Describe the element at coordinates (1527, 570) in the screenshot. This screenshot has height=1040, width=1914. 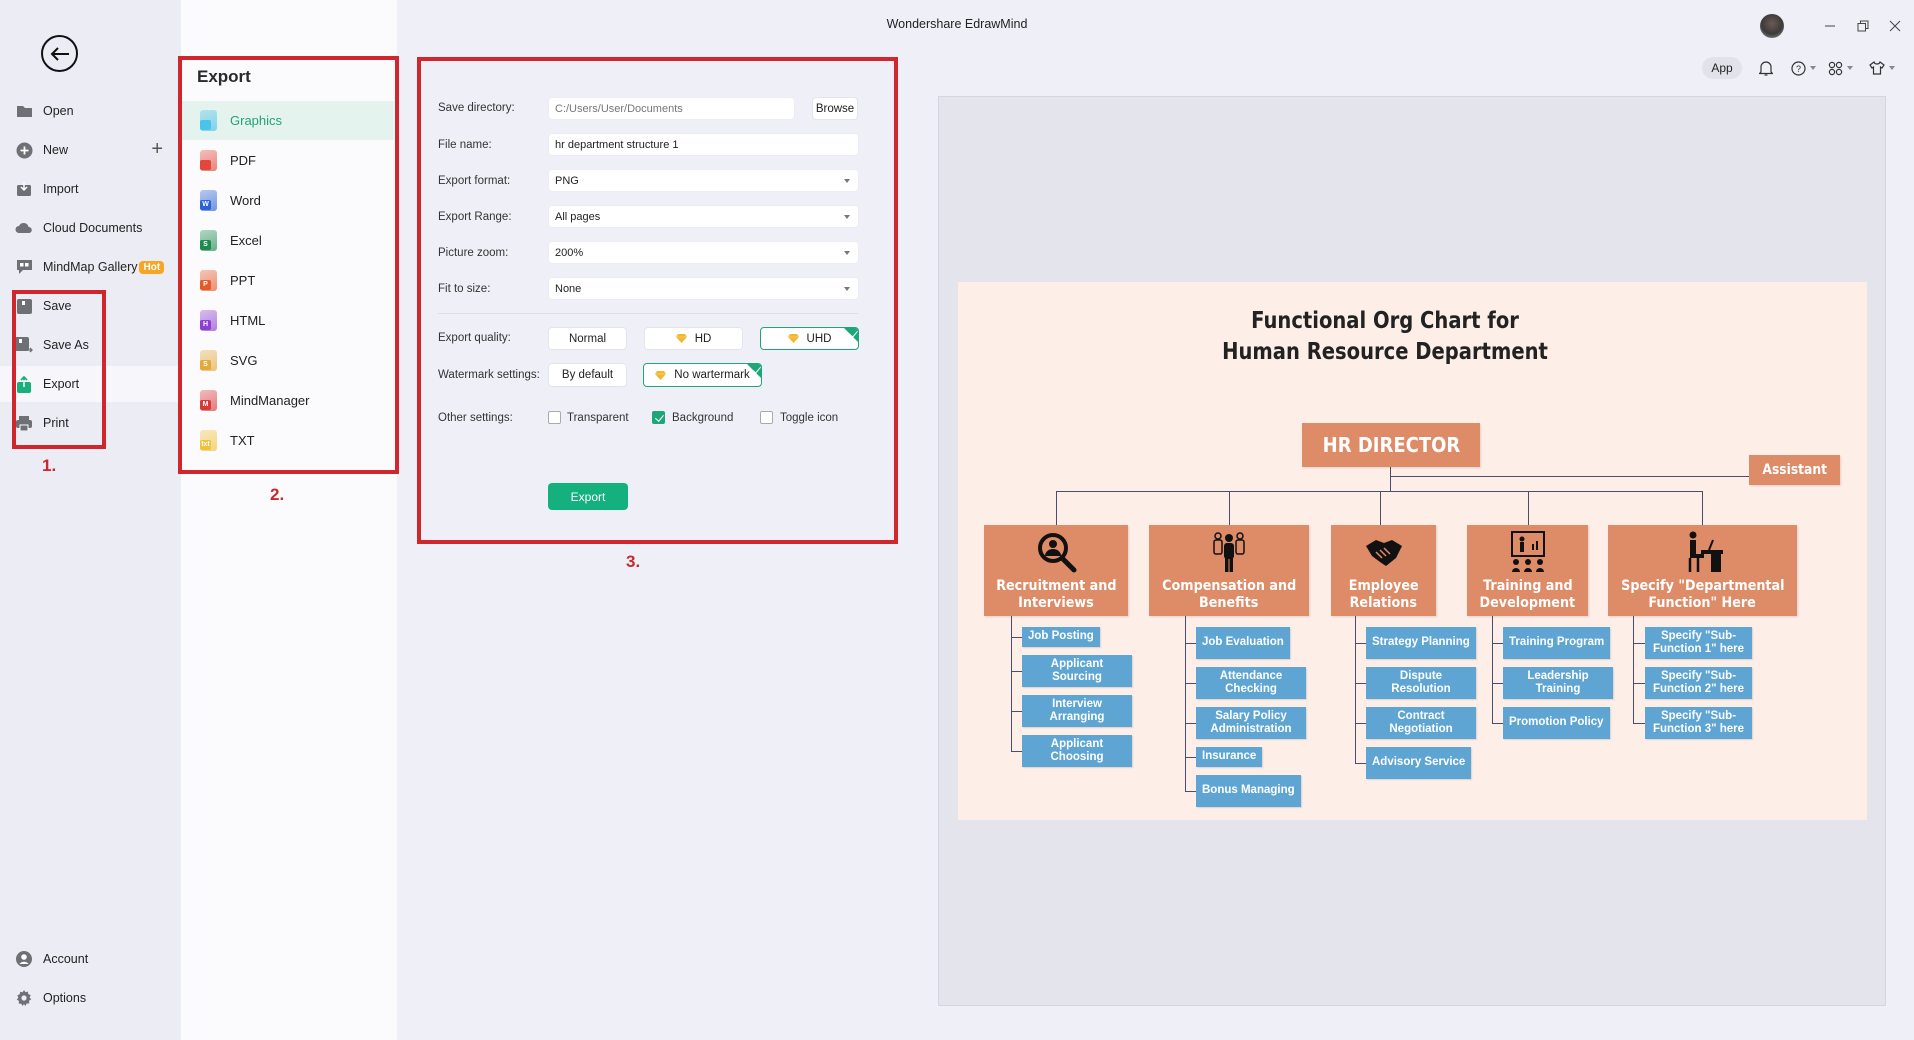
I see `department-box: Training and Development` at that location.